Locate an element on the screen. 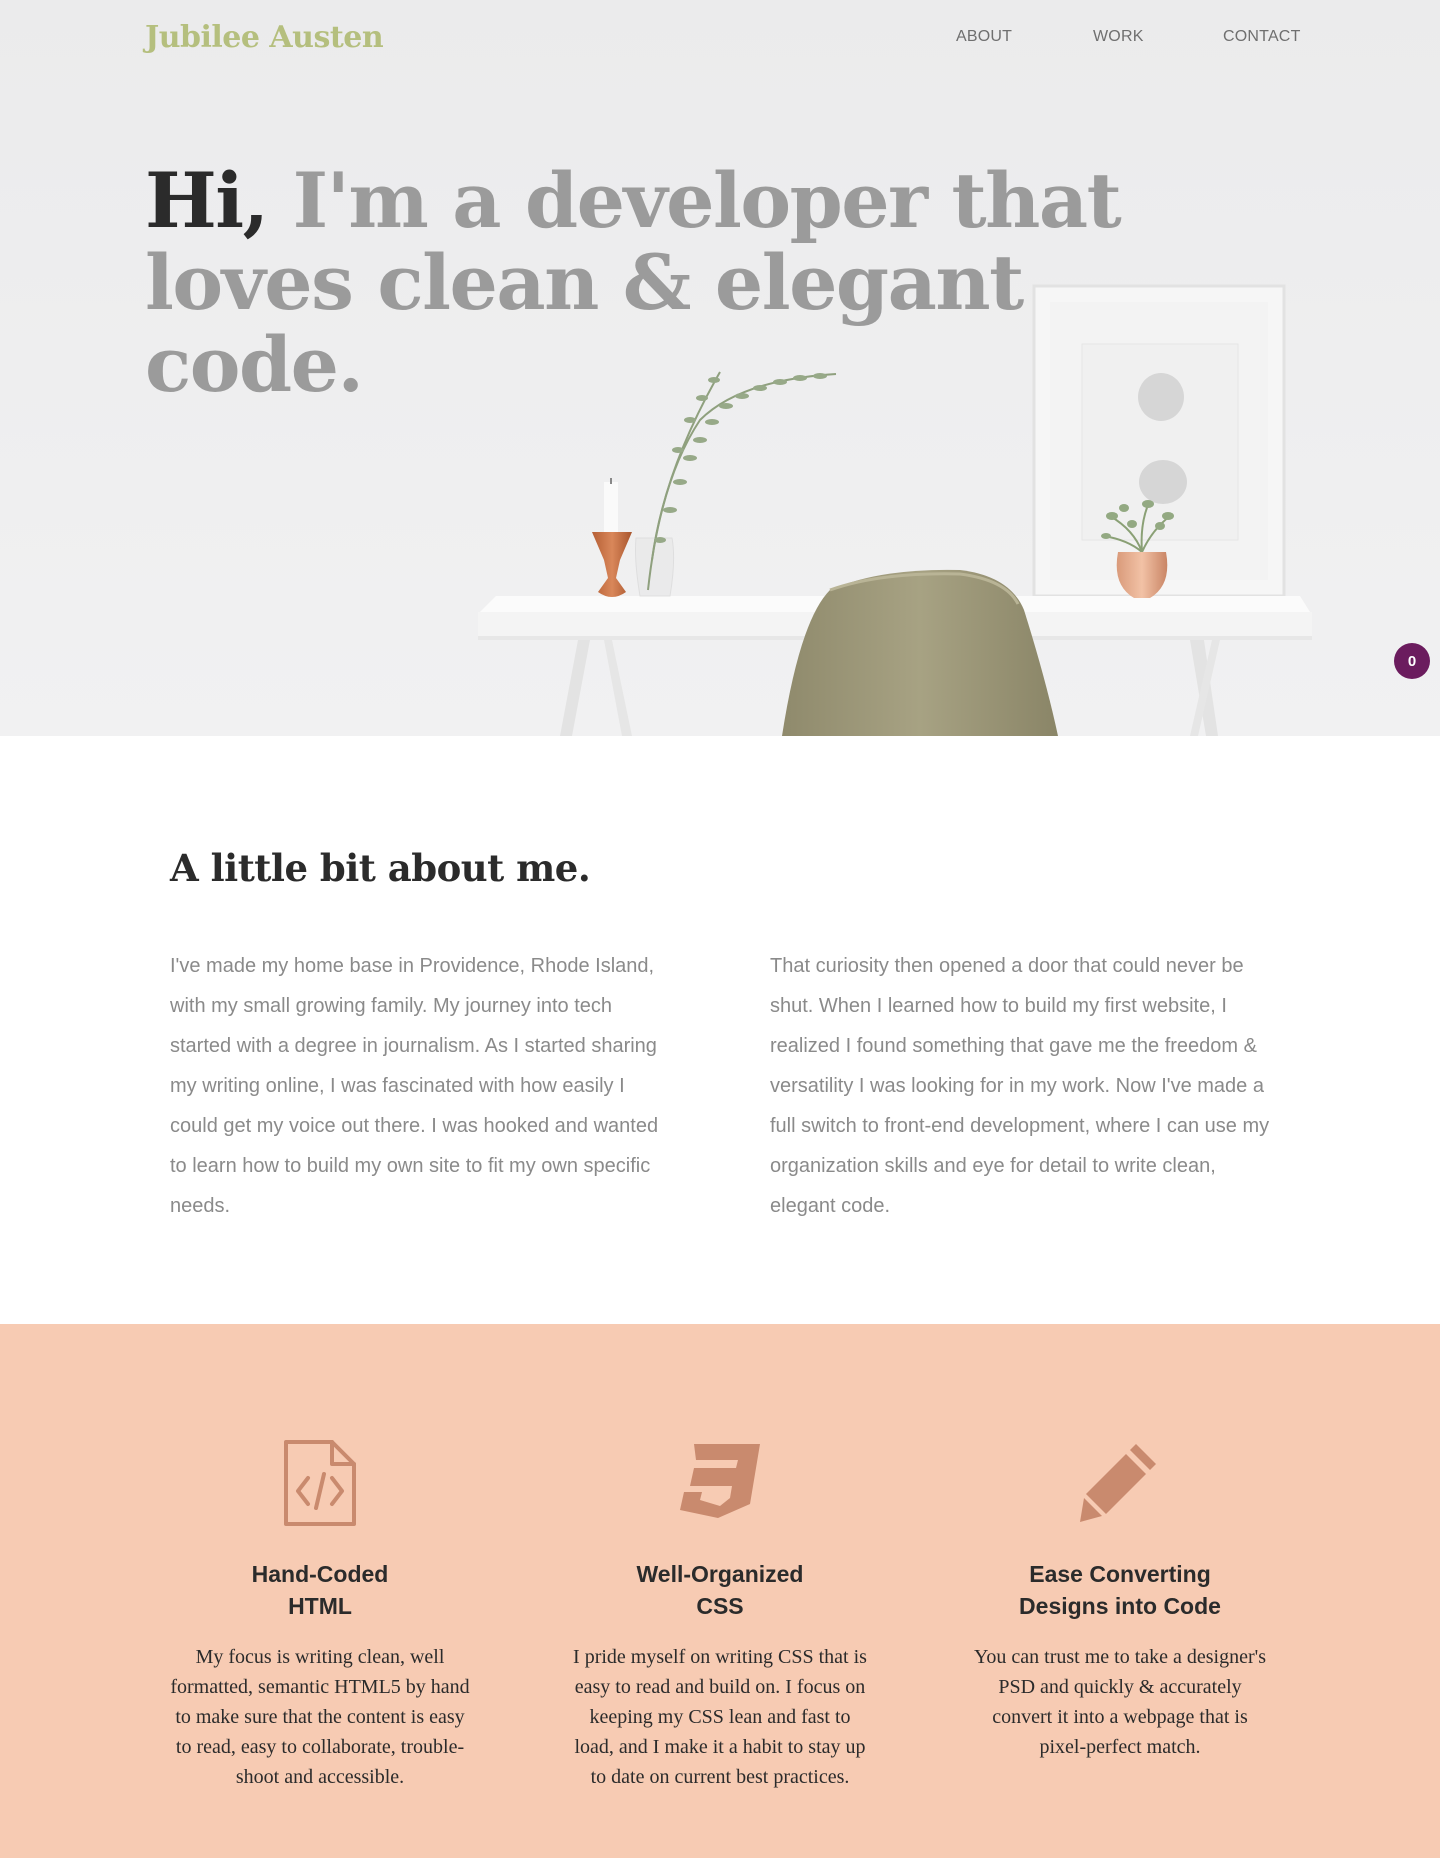 This screenshot has width=1440, height=1858. hero-greeting: Hi, is located at coordinates (207, 200).